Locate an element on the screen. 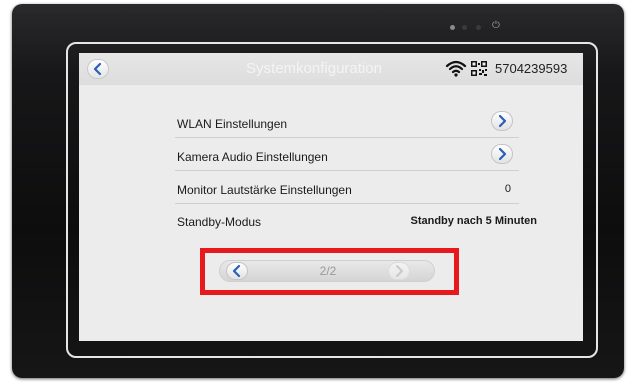 The width and height of the screenshot is (636, 382). row-label: Monitor Lautstärke Einstellungen is located at coordinates (264, 190).